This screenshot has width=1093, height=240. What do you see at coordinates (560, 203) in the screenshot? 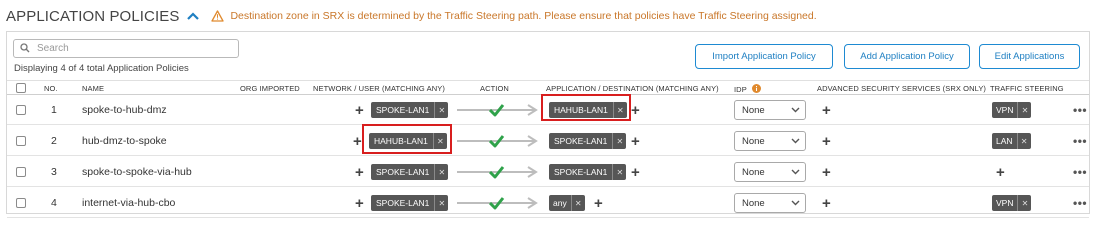
I see `application-tag-label: any` at bounding box center [560, 203].